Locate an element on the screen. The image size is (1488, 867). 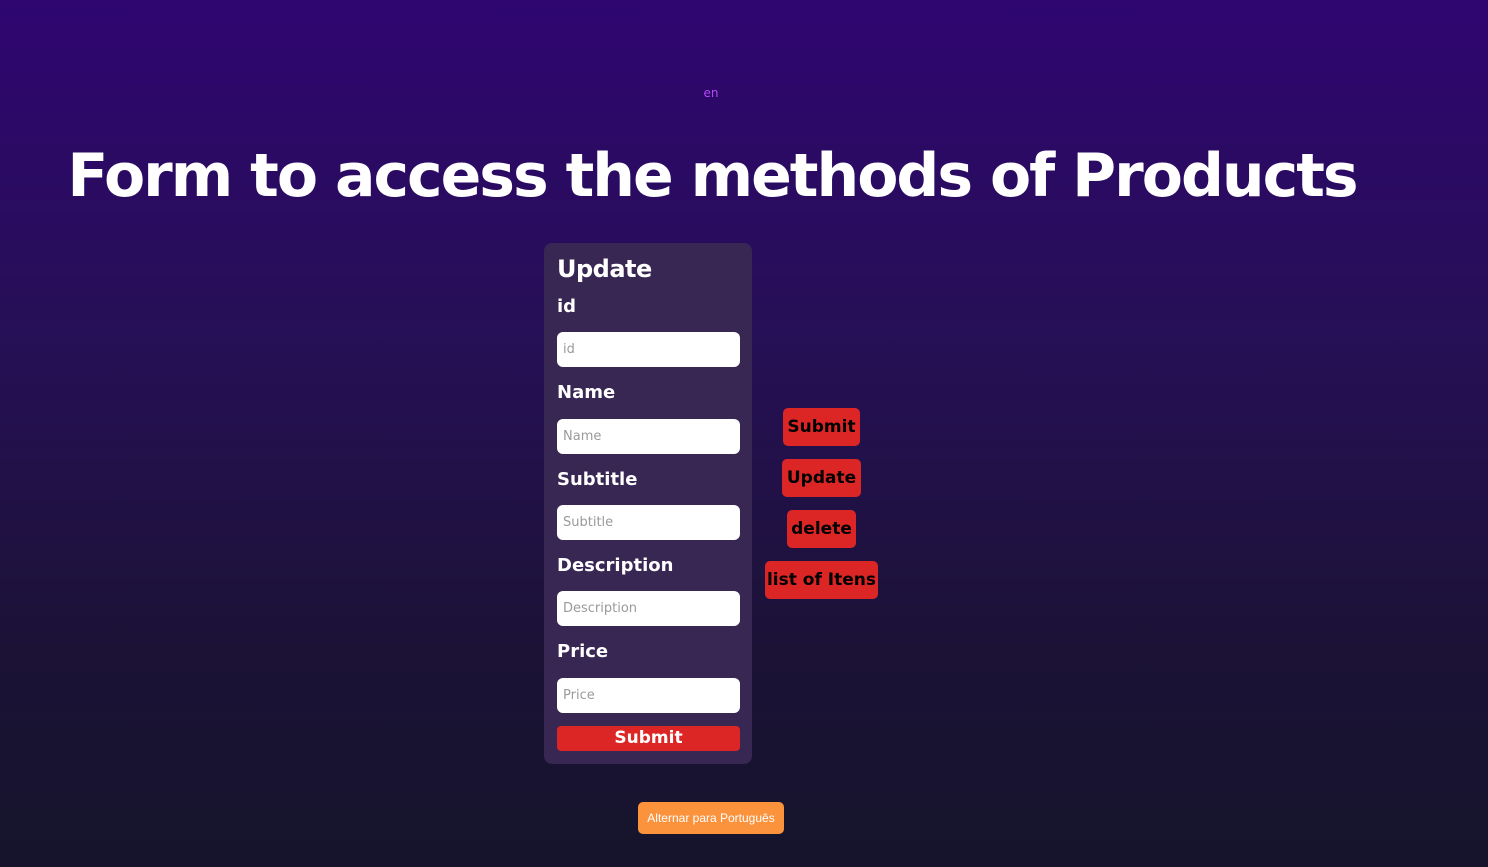
form-submit-button: Submit is located at coordinates (648, 738).